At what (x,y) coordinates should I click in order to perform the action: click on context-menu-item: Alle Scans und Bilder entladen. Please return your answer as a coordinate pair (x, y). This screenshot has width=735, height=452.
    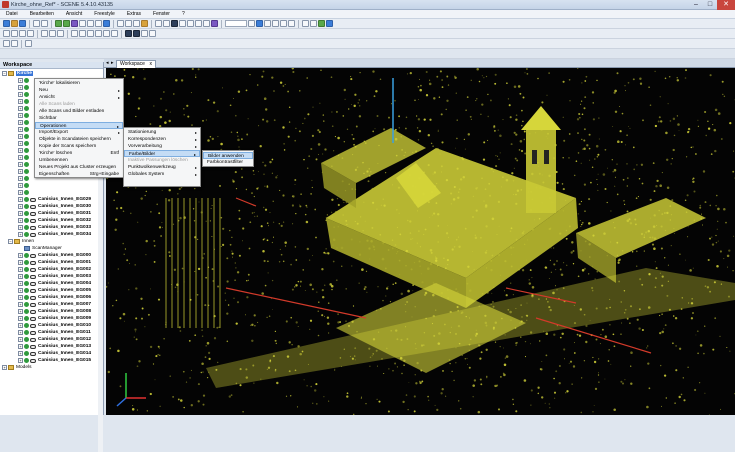
    Looking at the image, I should click on (79, 111).